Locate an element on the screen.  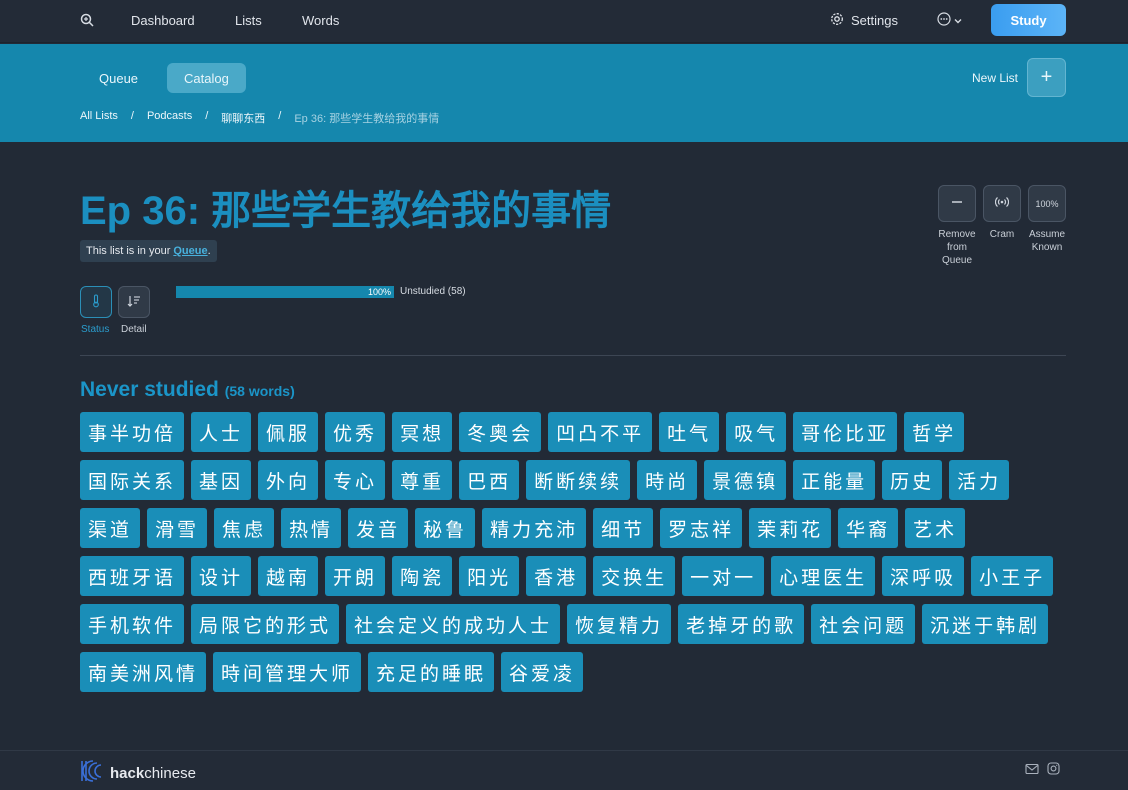
word-chip: 焦虑 is located at coordinates (244, 528).